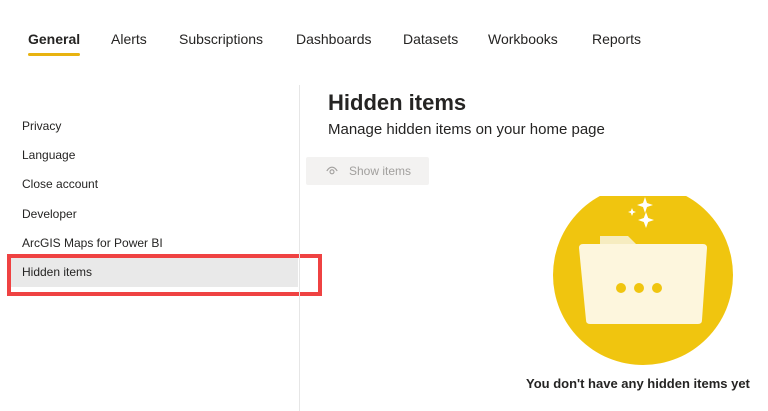  Describe the element at coordinates (154, 214) in the screenshot. I see `sidebar-item-developer: Developer` at that location.